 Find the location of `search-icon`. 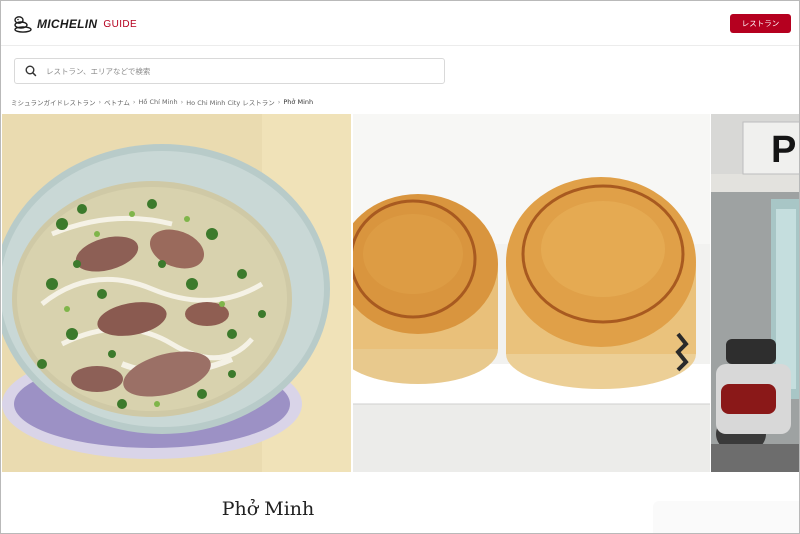

search-icon is located at coordinates (31, 71).